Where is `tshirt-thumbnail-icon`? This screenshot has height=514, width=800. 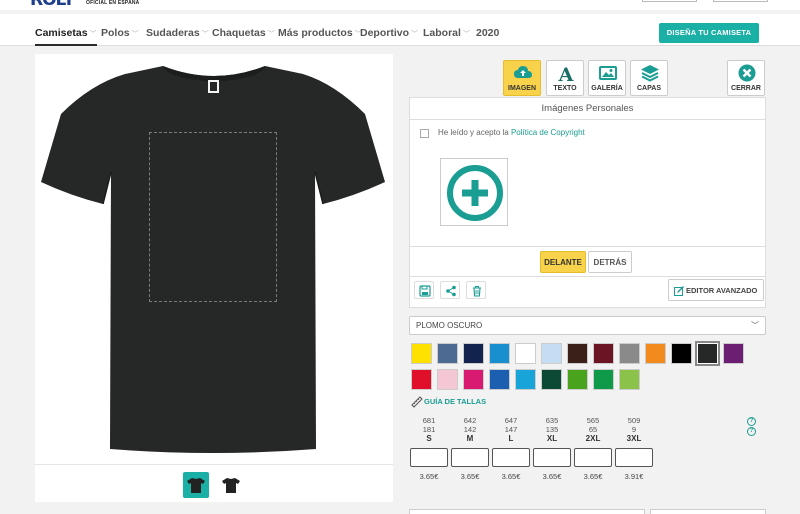 tshirt-thumbnail-icon is located at coordinates (196, 485).